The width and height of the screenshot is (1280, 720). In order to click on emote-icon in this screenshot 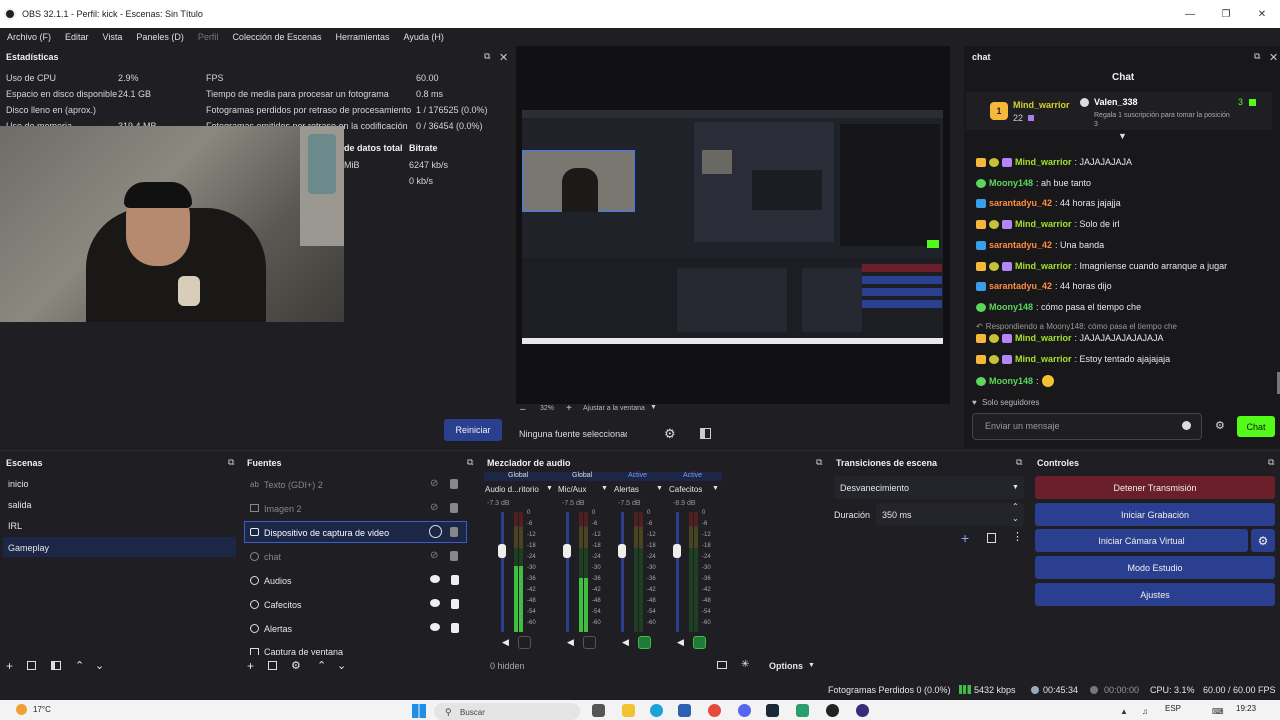, I will do `click(1186, 425)`.